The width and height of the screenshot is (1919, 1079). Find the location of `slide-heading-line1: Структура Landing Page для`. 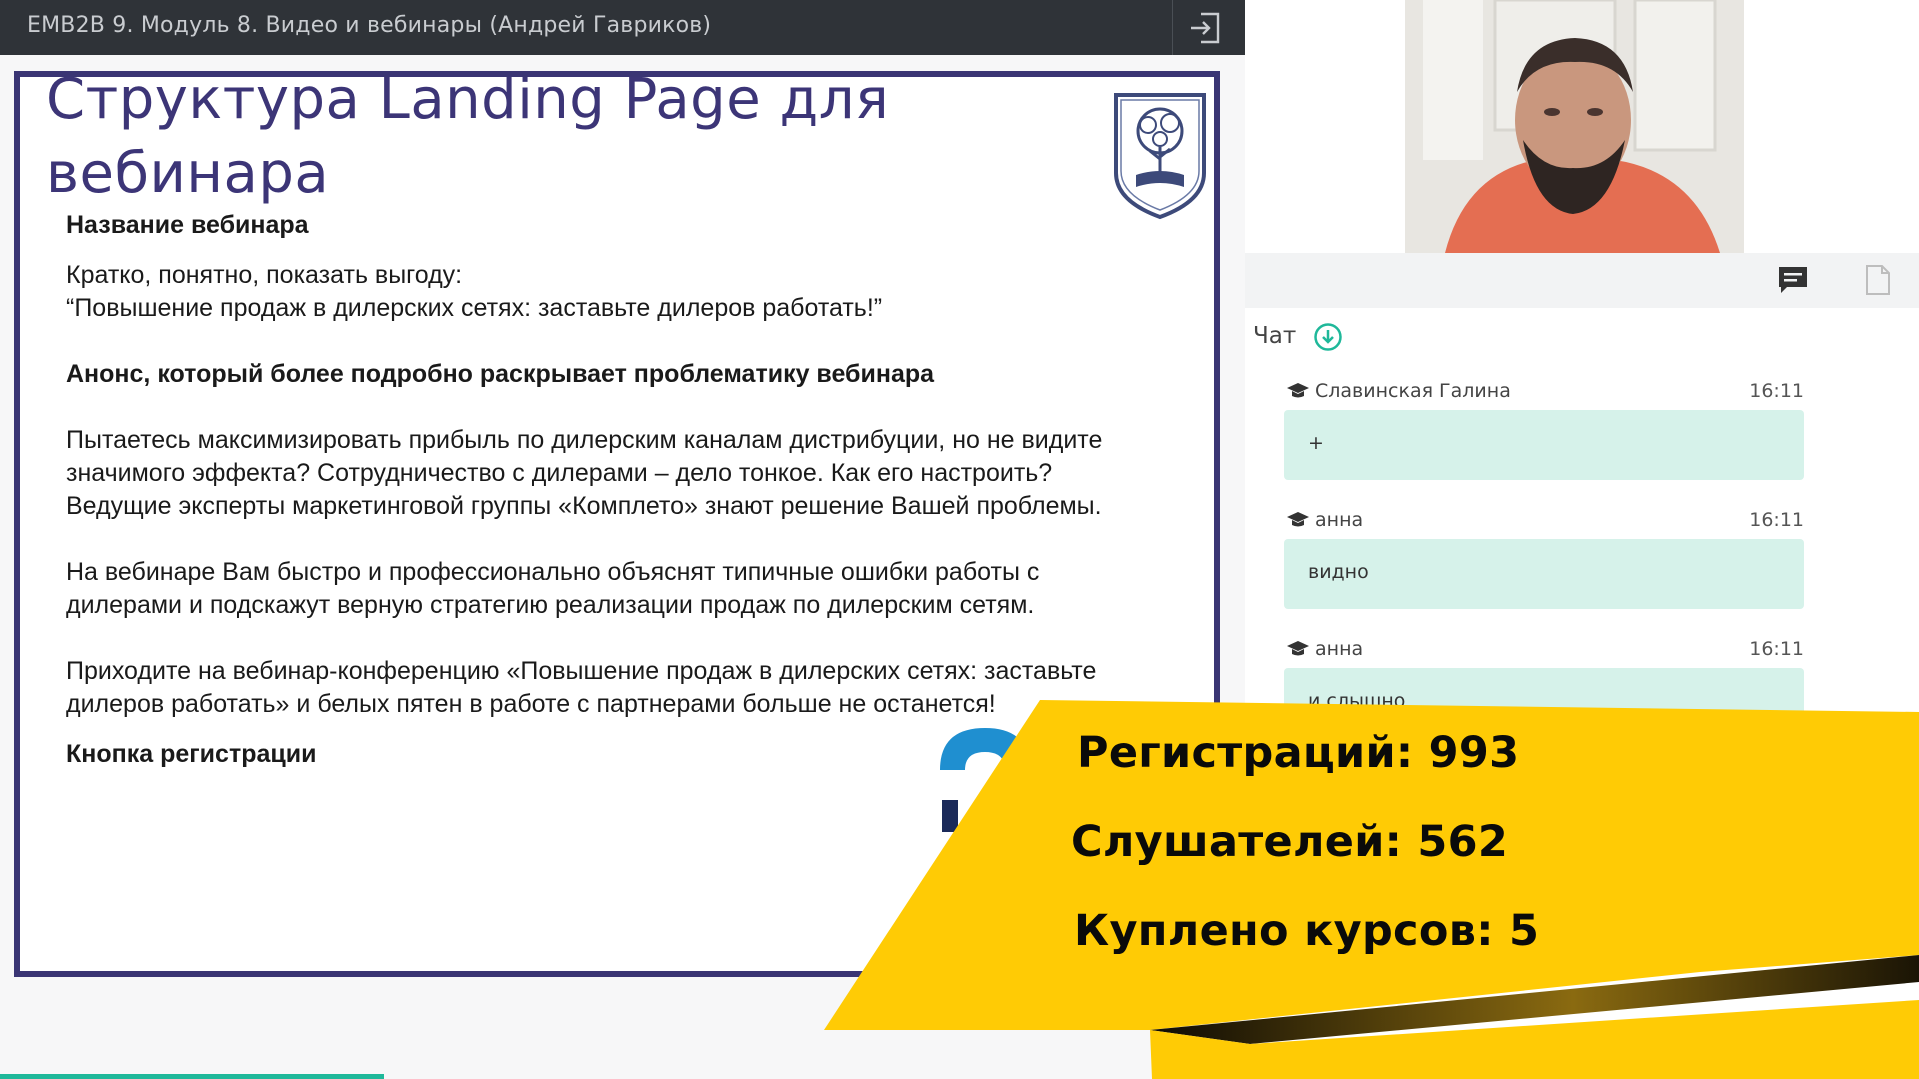

slide-heading-line1: Структура Landing Page для is located at coordinates (468, 101).